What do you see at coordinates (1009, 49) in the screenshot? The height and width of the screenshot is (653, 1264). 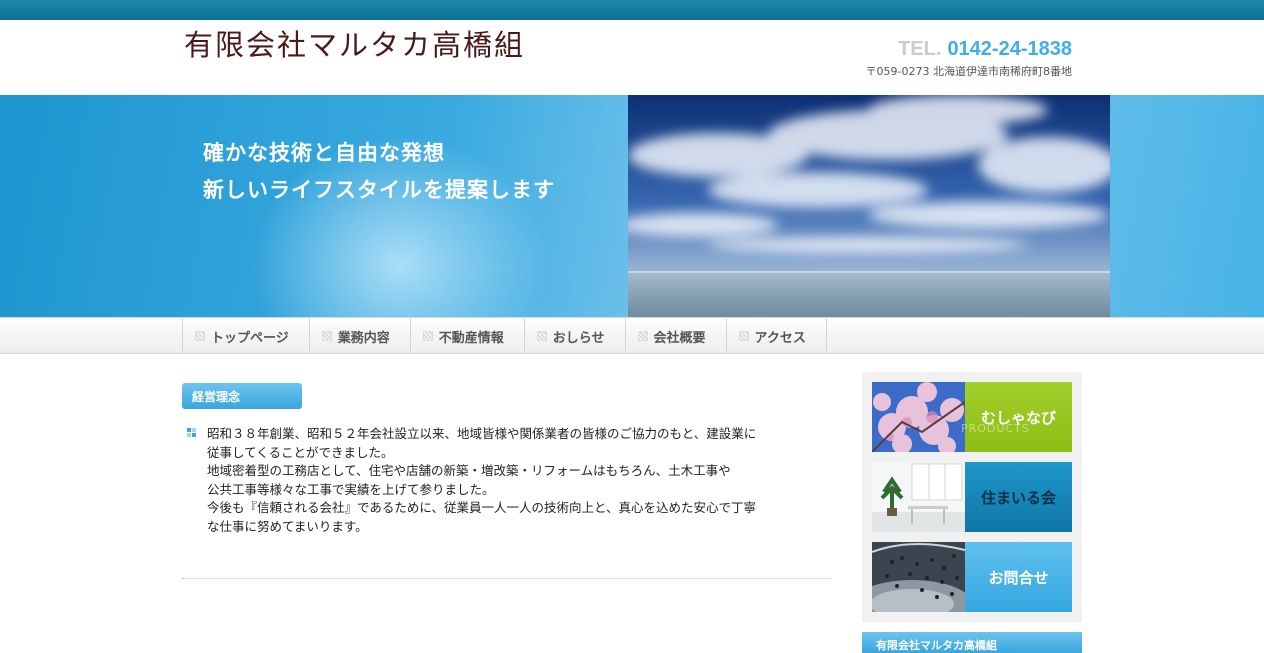 I see `tel-number: 0142-24-1838` at bounding box center [1009, 49].